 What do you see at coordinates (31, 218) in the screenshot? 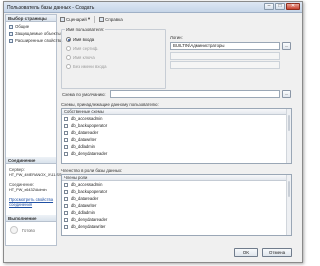
I see `progress-header: Выполнение` at bounding box center [31, 218].